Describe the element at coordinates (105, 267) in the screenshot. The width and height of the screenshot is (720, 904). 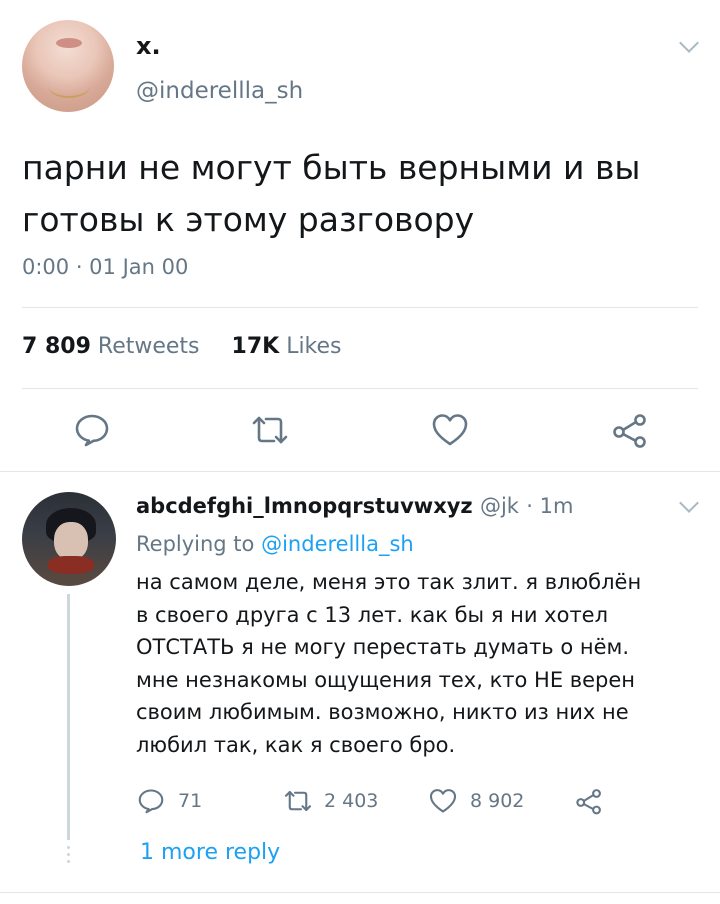
I see `tweet-timestamp: 0:00 · 01 Jan 00` at that location.